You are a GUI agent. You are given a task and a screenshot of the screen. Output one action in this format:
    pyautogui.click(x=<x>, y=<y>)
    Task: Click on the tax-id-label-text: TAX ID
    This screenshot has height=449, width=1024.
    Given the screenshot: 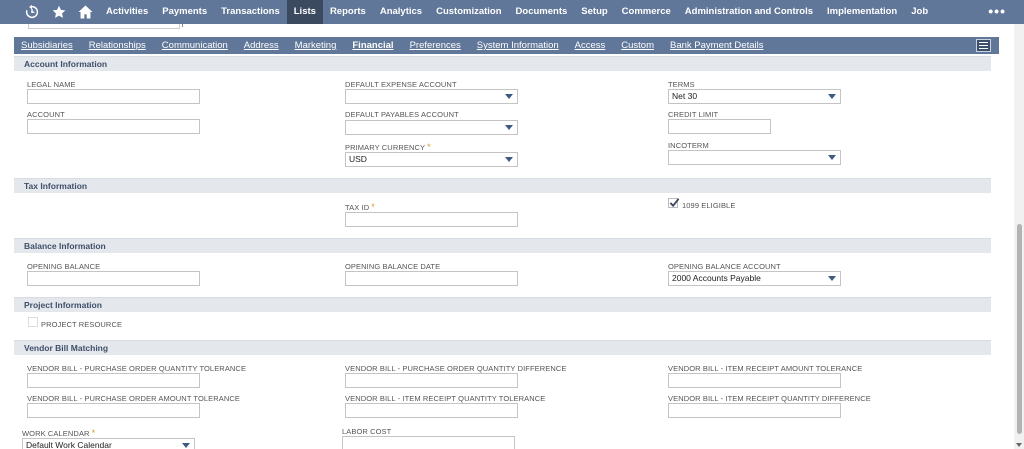 What is the action you would take?
    pyautogui.click(x=357, y=207)
    